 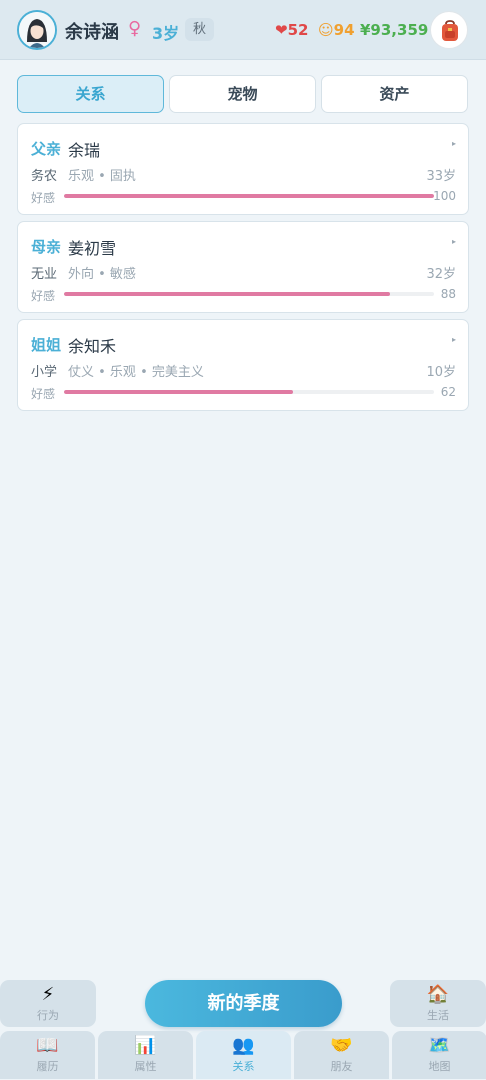 What do you see at coordinates (344, 30) in the screenshot?
I see `mood-value: 94` at bounding box center [344, 30].